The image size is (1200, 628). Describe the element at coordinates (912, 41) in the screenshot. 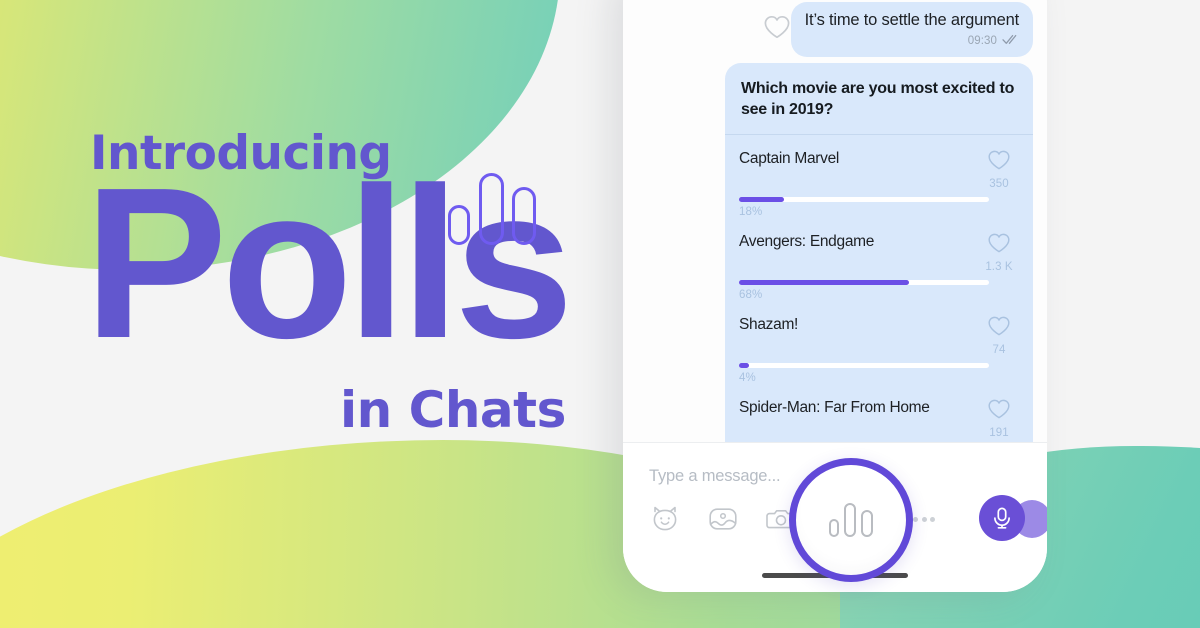

I see `message-meta: 09:30` at that location.